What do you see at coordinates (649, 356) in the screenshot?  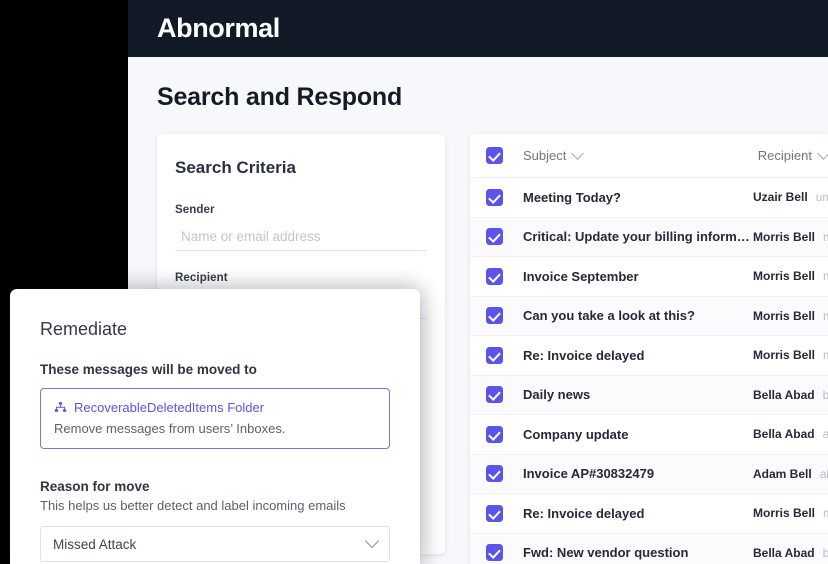 I see `table-row: Re: Invoice delayed Morris Bell mbell` at bounding box center [649, 356].